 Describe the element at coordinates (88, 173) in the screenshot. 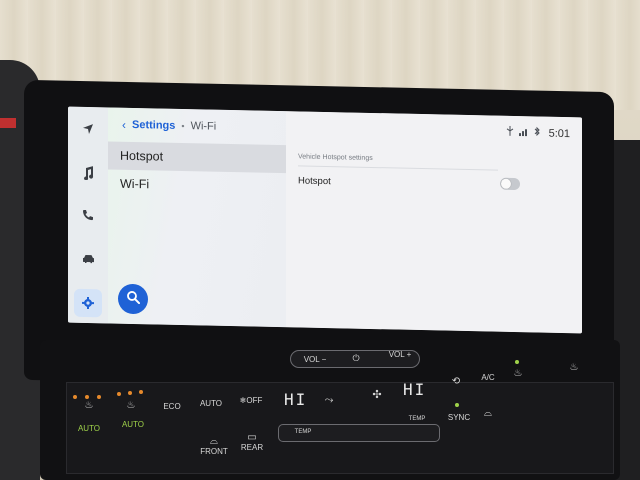

I see `music-icon` at that location.